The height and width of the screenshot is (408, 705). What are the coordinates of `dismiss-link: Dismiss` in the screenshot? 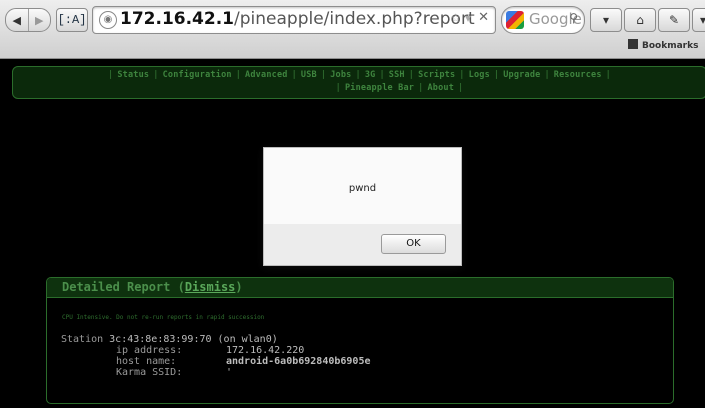 It's located at (210, 287).